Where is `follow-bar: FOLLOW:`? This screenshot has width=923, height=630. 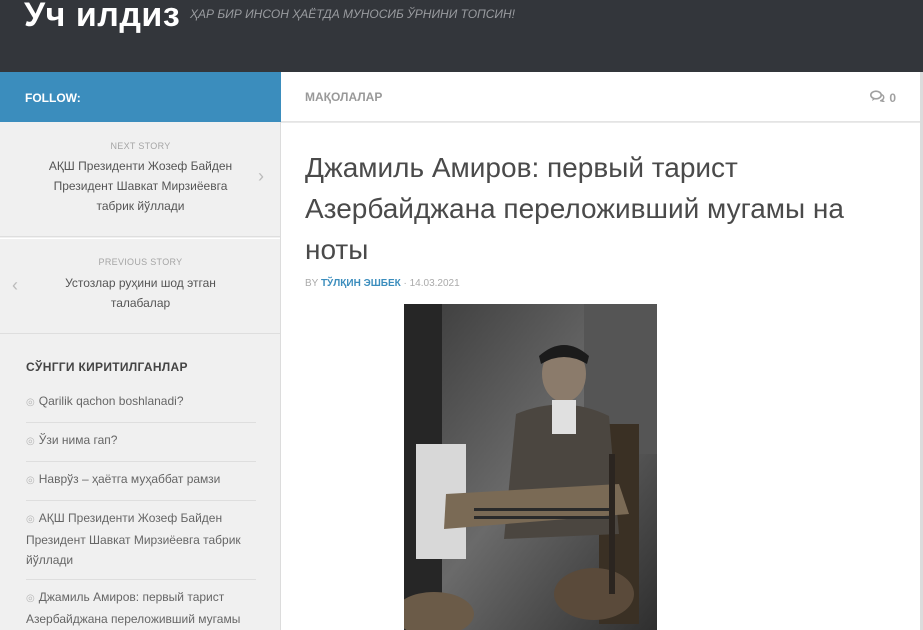
follow-bar: FOLLOW: is located at coordinates (140, 97).